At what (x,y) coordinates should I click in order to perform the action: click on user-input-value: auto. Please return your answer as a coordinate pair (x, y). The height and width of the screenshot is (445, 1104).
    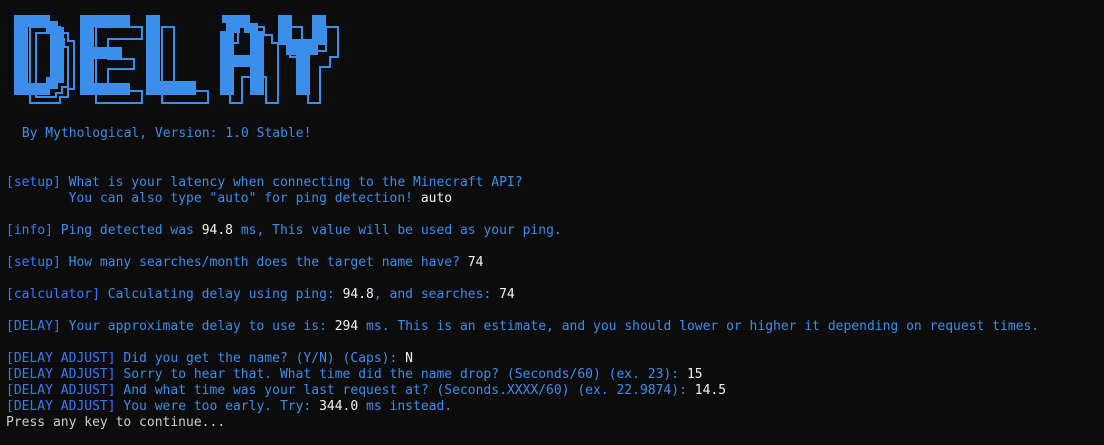
    Looking at the image, I should click on (436, 198).